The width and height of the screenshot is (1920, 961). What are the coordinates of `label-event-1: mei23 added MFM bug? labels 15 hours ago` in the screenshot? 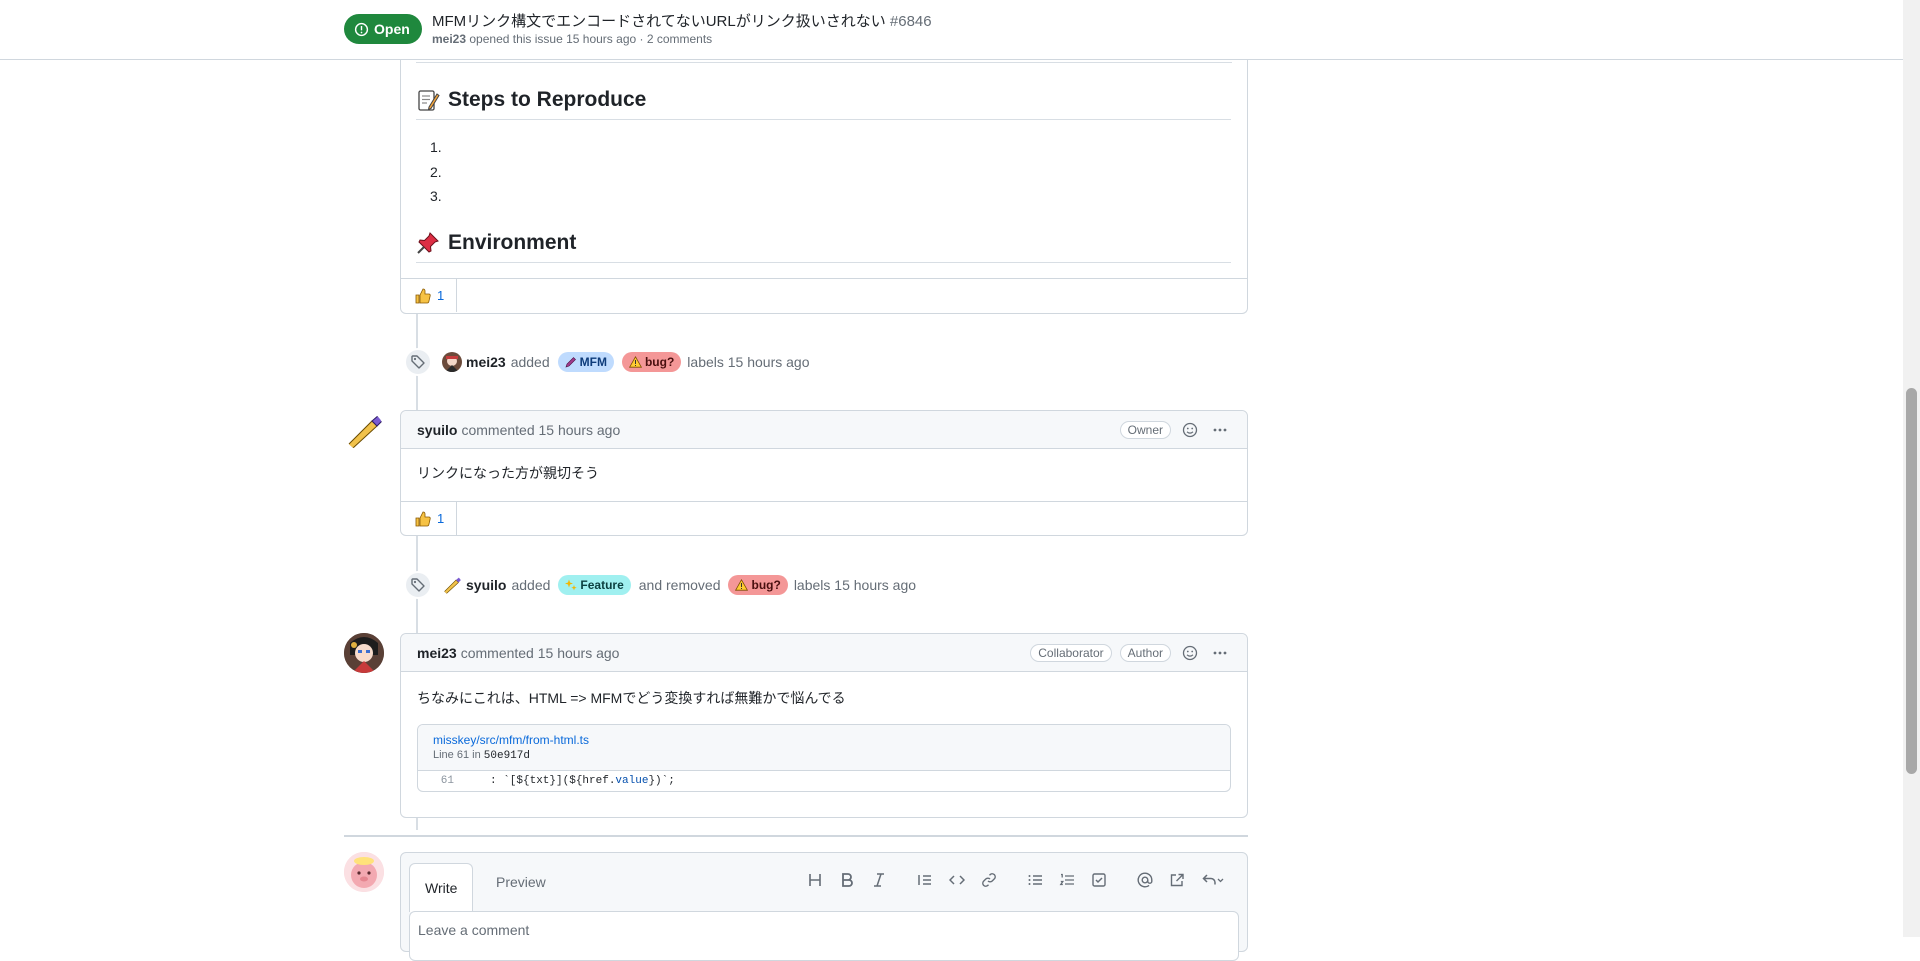 It's located at (607, 362).